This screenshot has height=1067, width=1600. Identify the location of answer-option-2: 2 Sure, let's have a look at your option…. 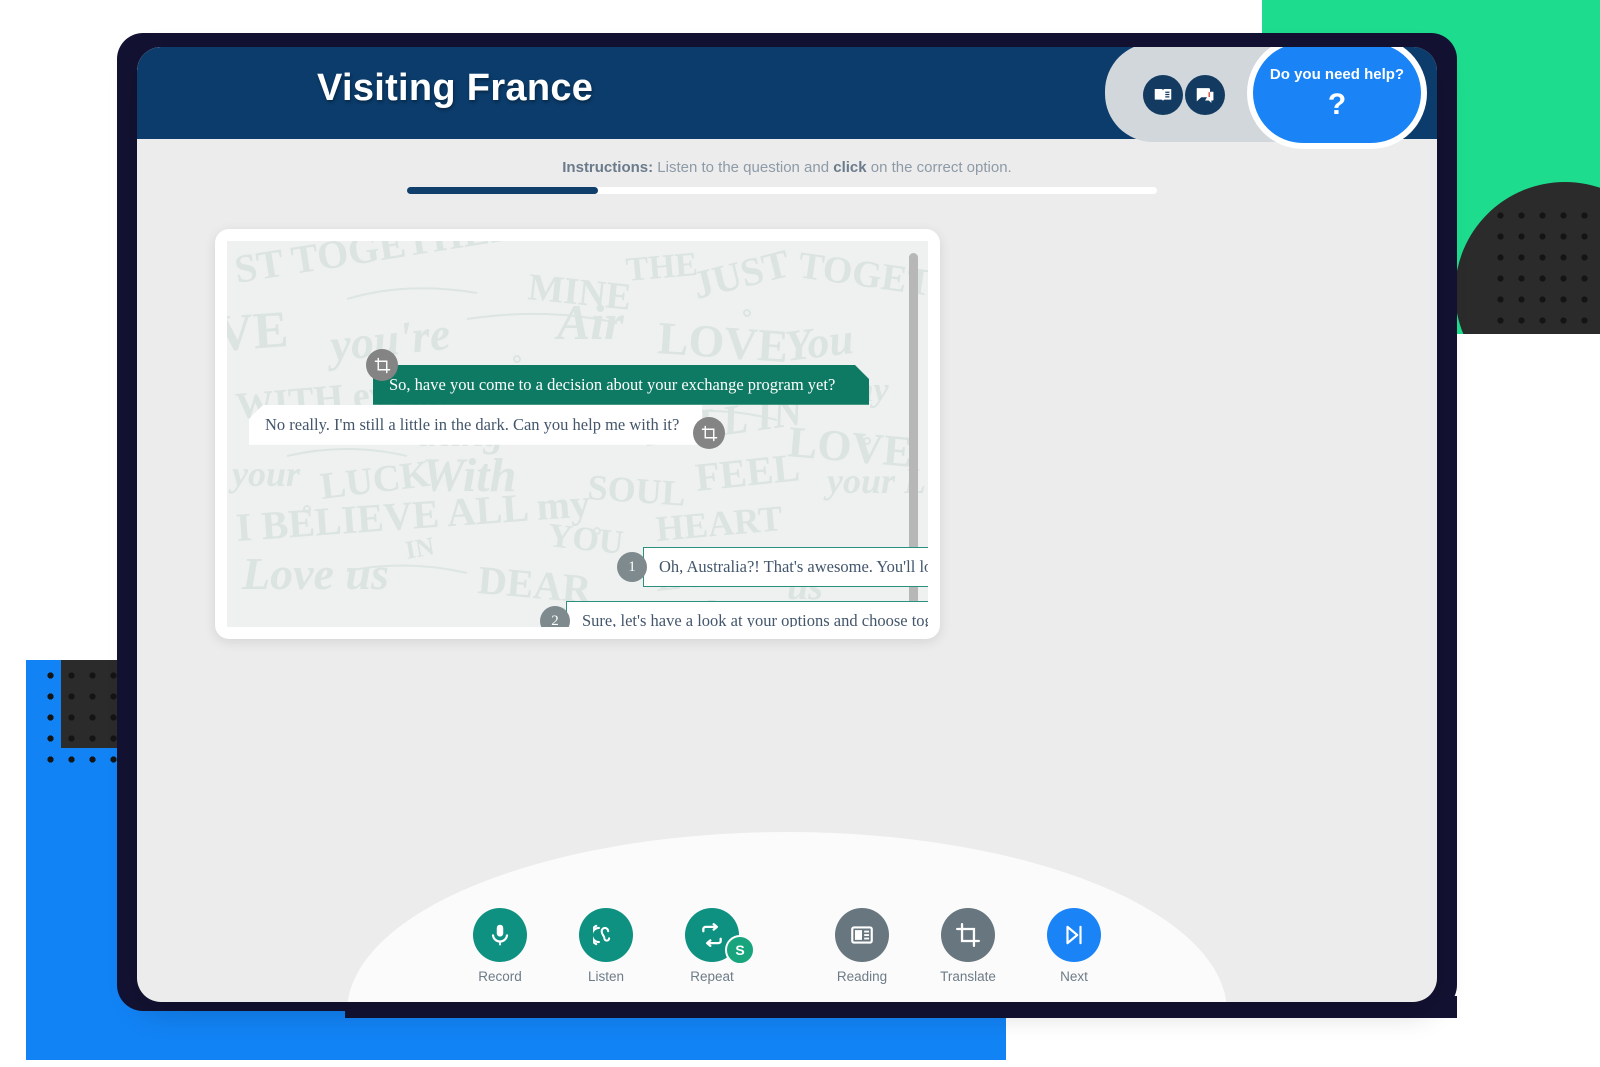
(734, 614).